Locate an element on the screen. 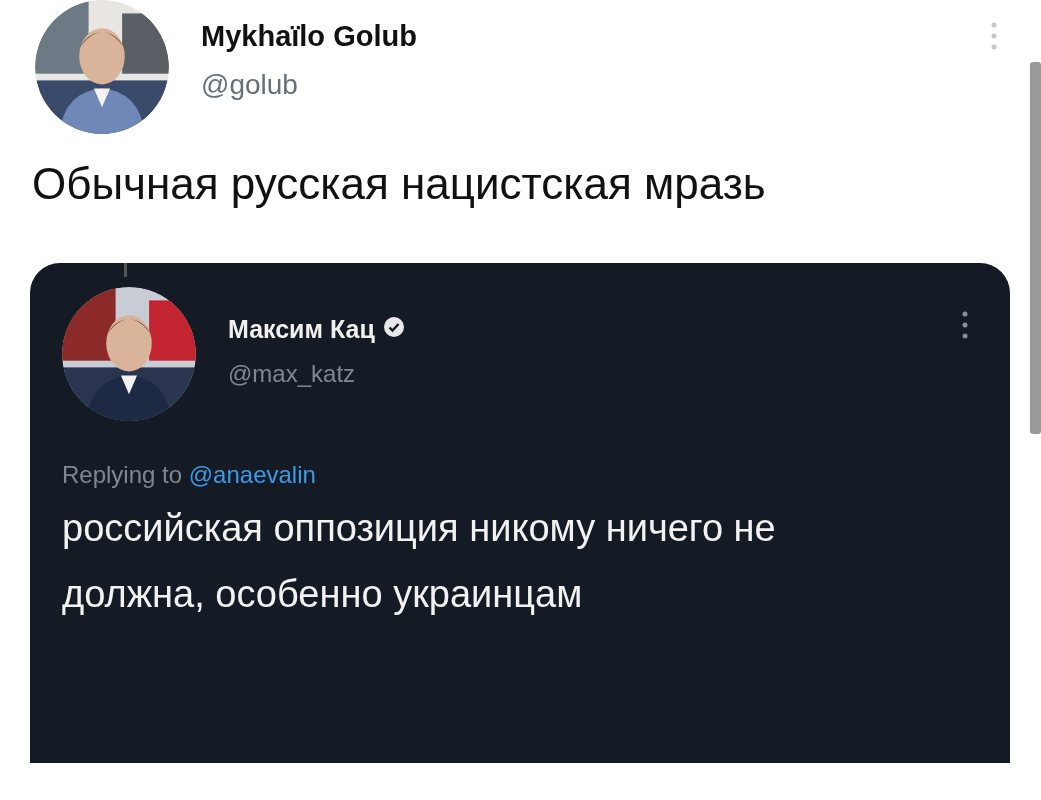  author-name: Максим Кац is located at coordinates (301, 329).